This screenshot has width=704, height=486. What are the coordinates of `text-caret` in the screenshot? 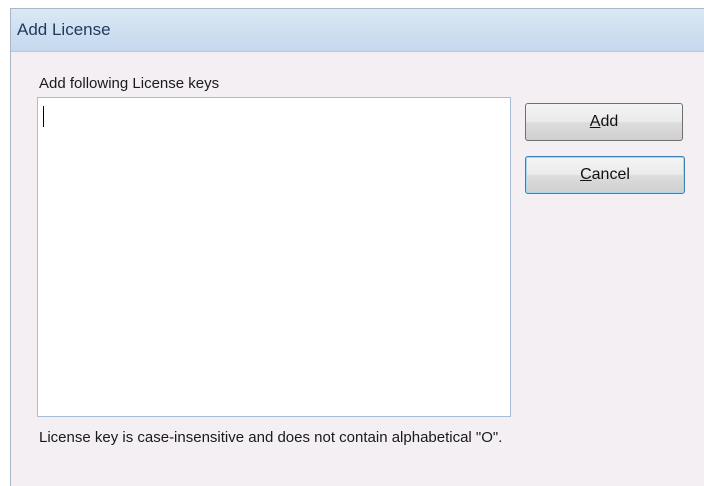 It's located at (43, 116).